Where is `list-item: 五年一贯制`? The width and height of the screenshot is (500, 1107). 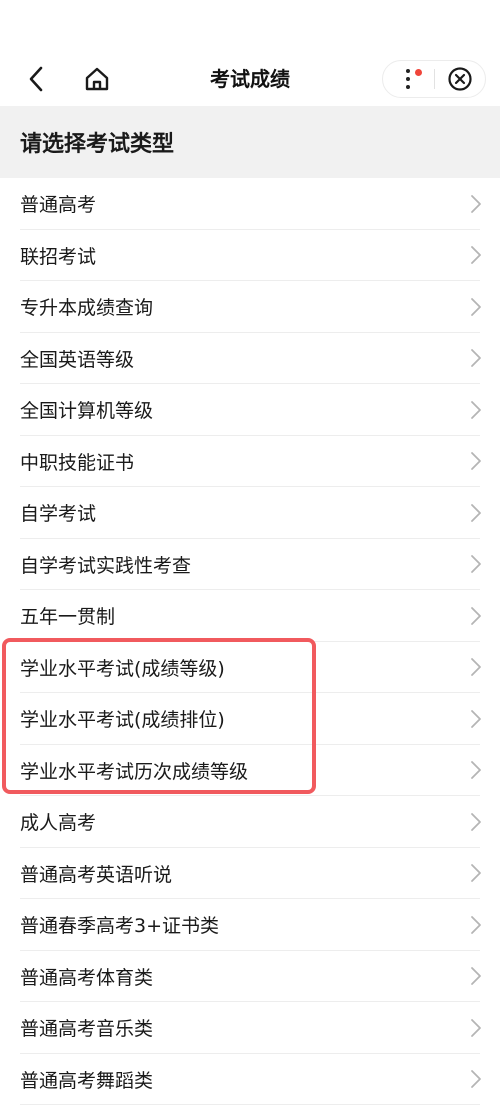
list-item: 五年一贯制 is located at coordinates (250, 616).